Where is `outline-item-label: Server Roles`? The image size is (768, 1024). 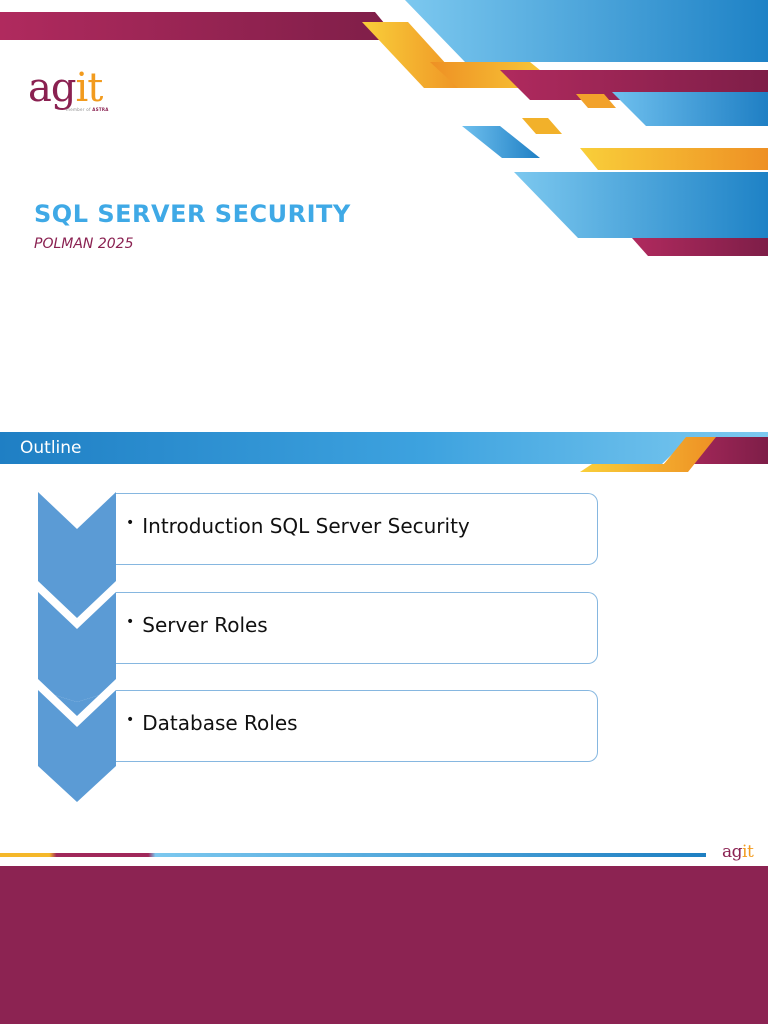
outline-item-label: Server Roles is located at coordinates (205, 625).